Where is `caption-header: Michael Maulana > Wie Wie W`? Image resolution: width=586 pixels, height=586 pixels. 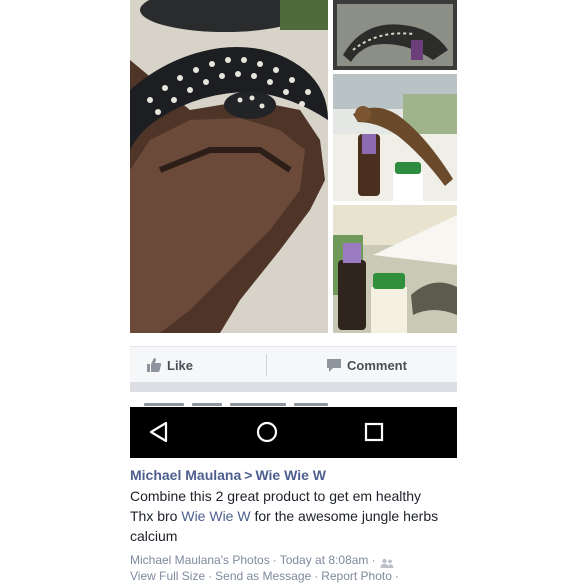
caption-header: Michael Maulana > Wie Wie W is located at coordinates (300, 475).